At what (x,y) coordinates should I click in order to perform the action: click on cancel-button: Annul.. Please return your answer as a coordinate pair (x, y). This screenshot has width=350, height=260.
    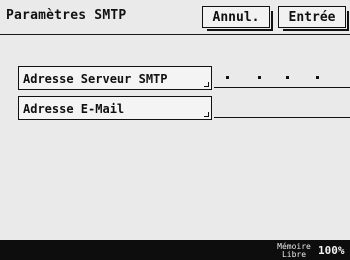
    Looking at the image, I should click on (237, 18).